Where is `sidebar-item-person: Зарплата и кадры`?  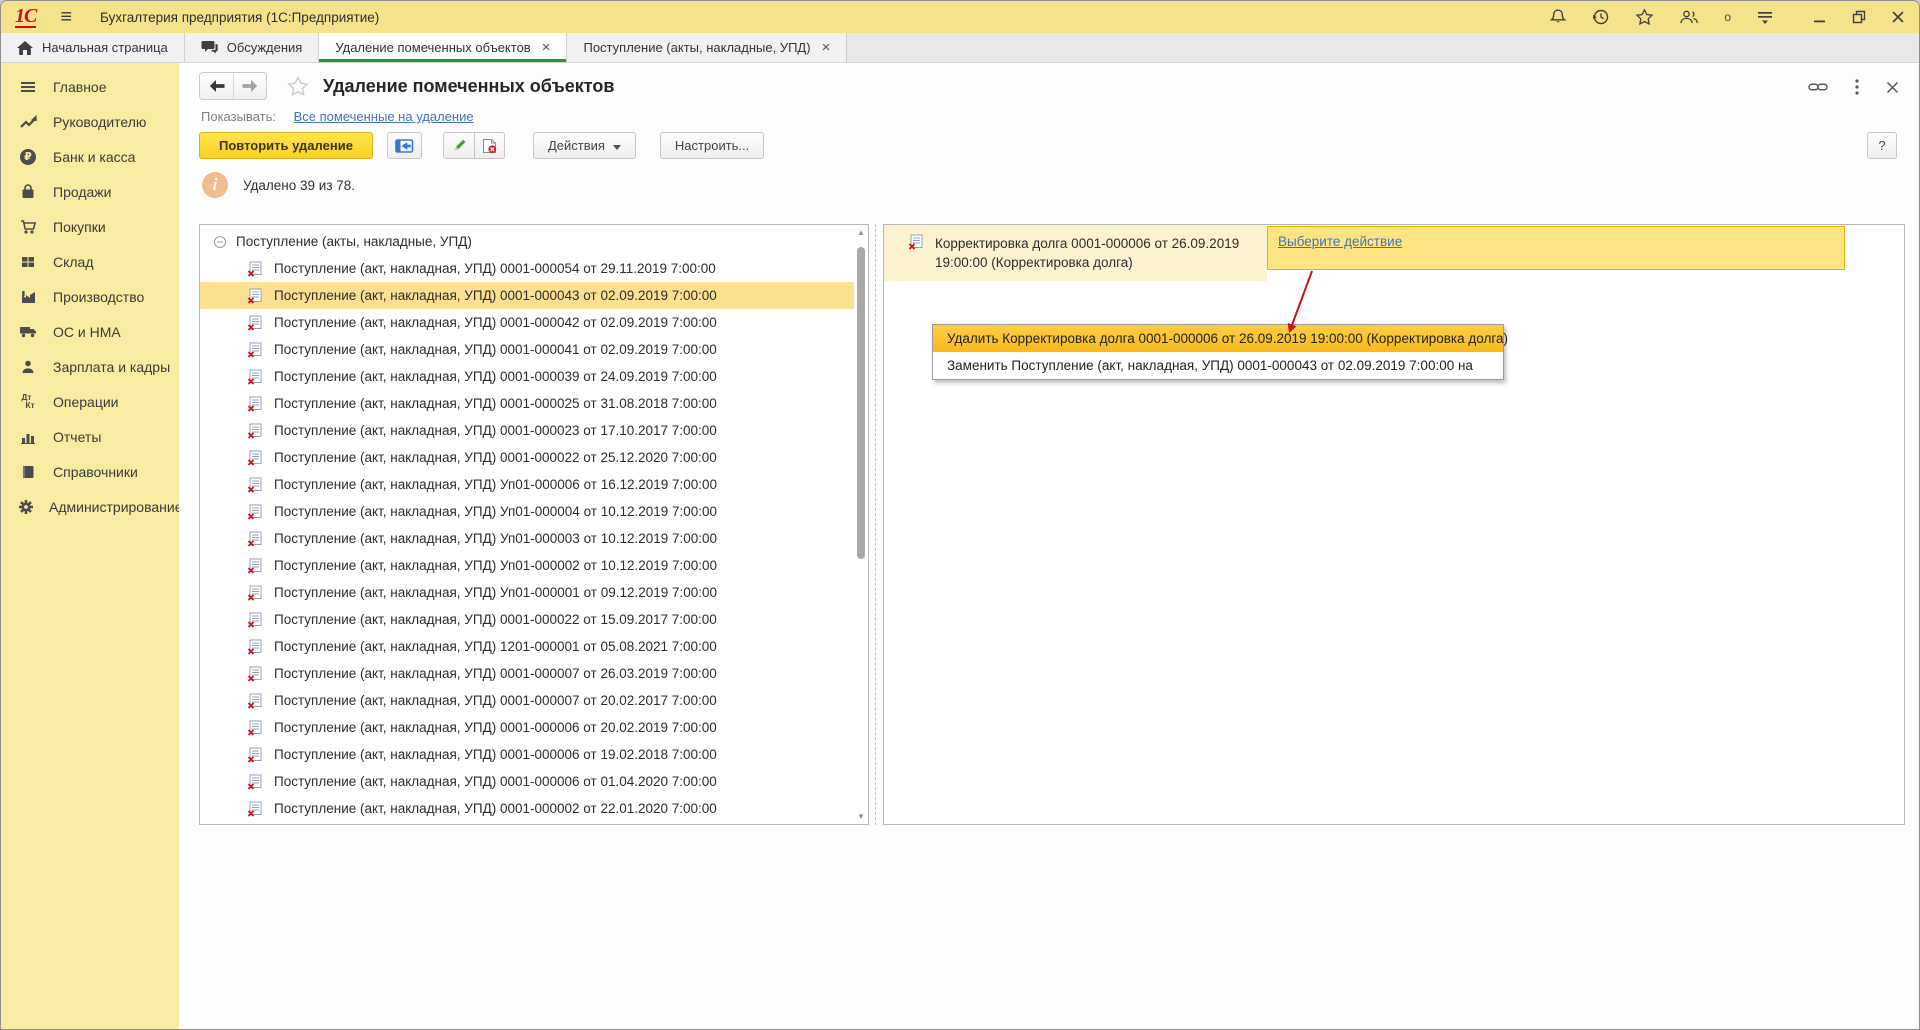 sidebar-item-person: Зарплата и кадры is located at coordinates (90, 366).